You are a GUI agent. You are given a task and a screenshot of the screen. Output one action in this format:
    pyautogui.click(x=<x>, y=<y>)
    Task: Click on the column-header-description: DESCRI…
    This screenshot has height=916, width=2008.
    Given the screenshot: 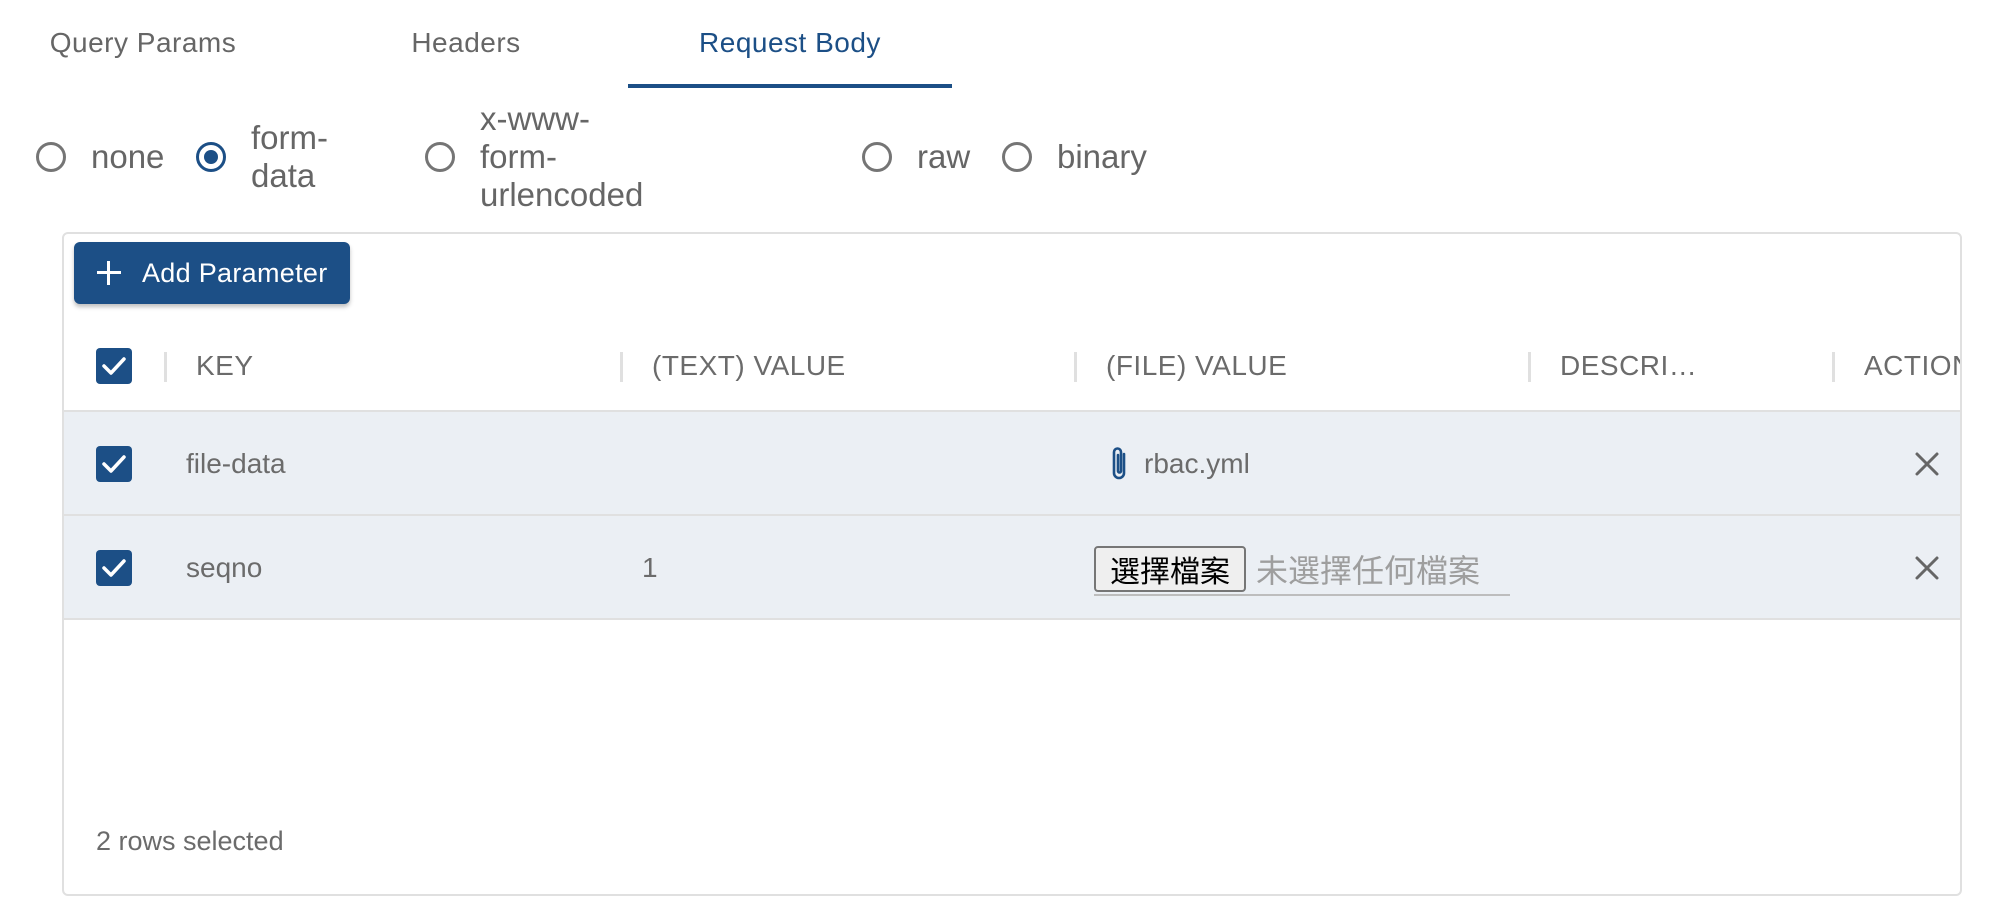 What is the action you would take?
    pyautogui.click(x=1628, y=366)
    